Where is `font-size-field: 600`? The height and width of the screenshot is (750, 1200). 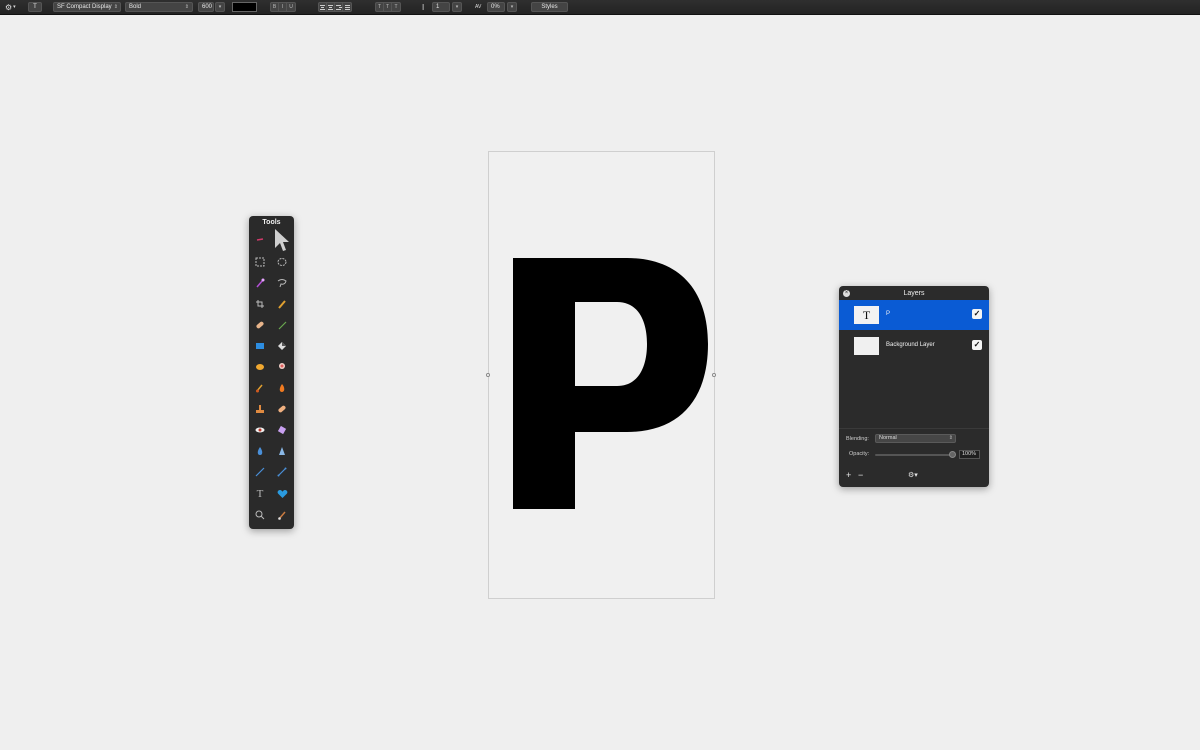
font-size-field: 600 is located at coordinates (206, 7).